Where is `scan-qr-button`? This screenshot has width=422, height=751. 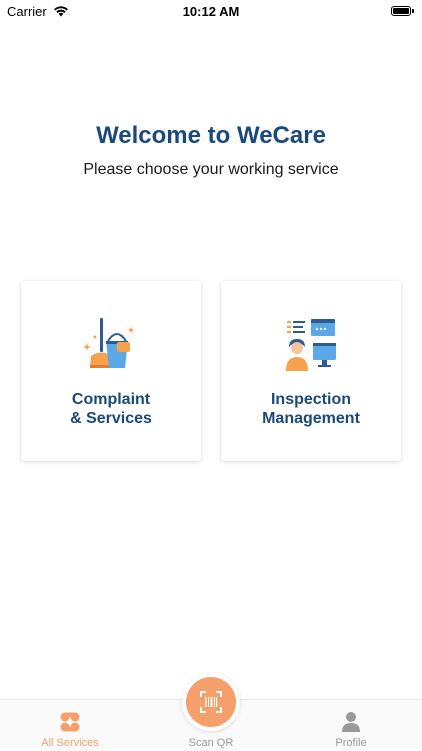
scan-qr-button is located at coordinates (211, 702).